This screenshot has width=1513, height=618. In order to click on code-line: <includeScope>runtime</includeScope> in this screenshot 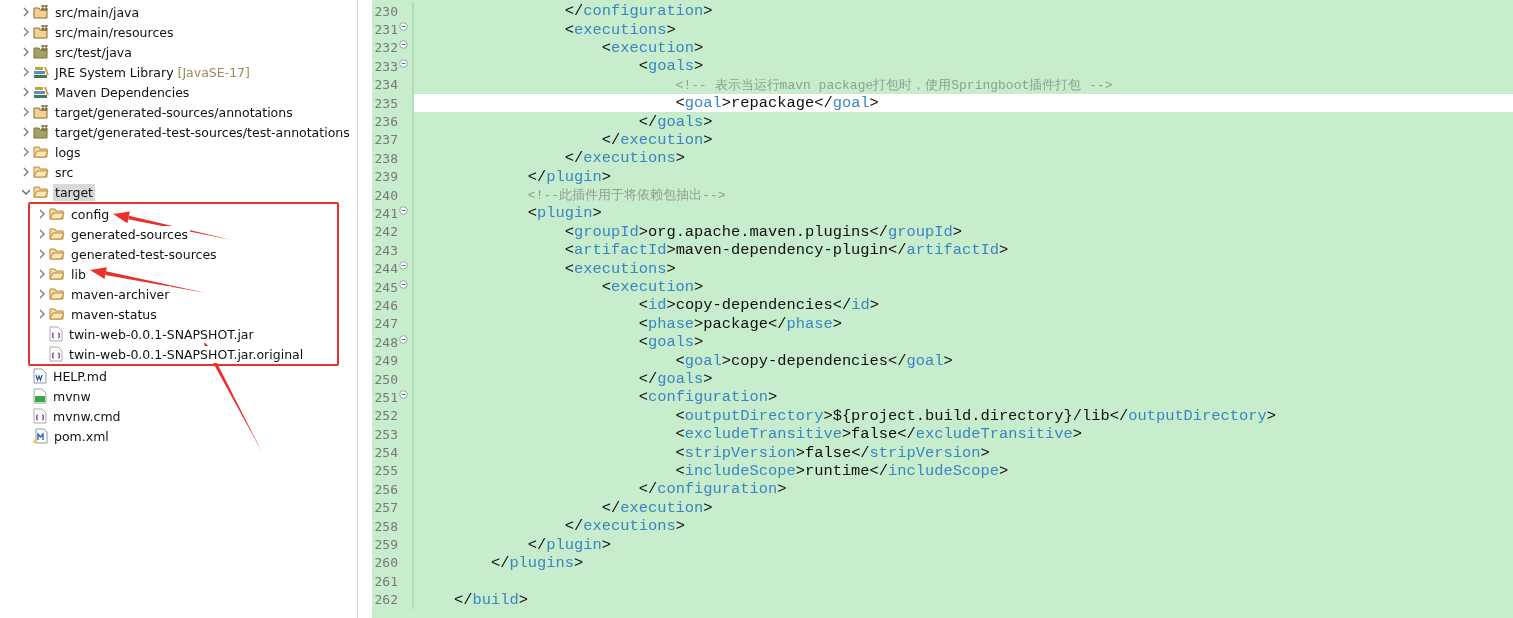, I will do `click(841, 470)`.